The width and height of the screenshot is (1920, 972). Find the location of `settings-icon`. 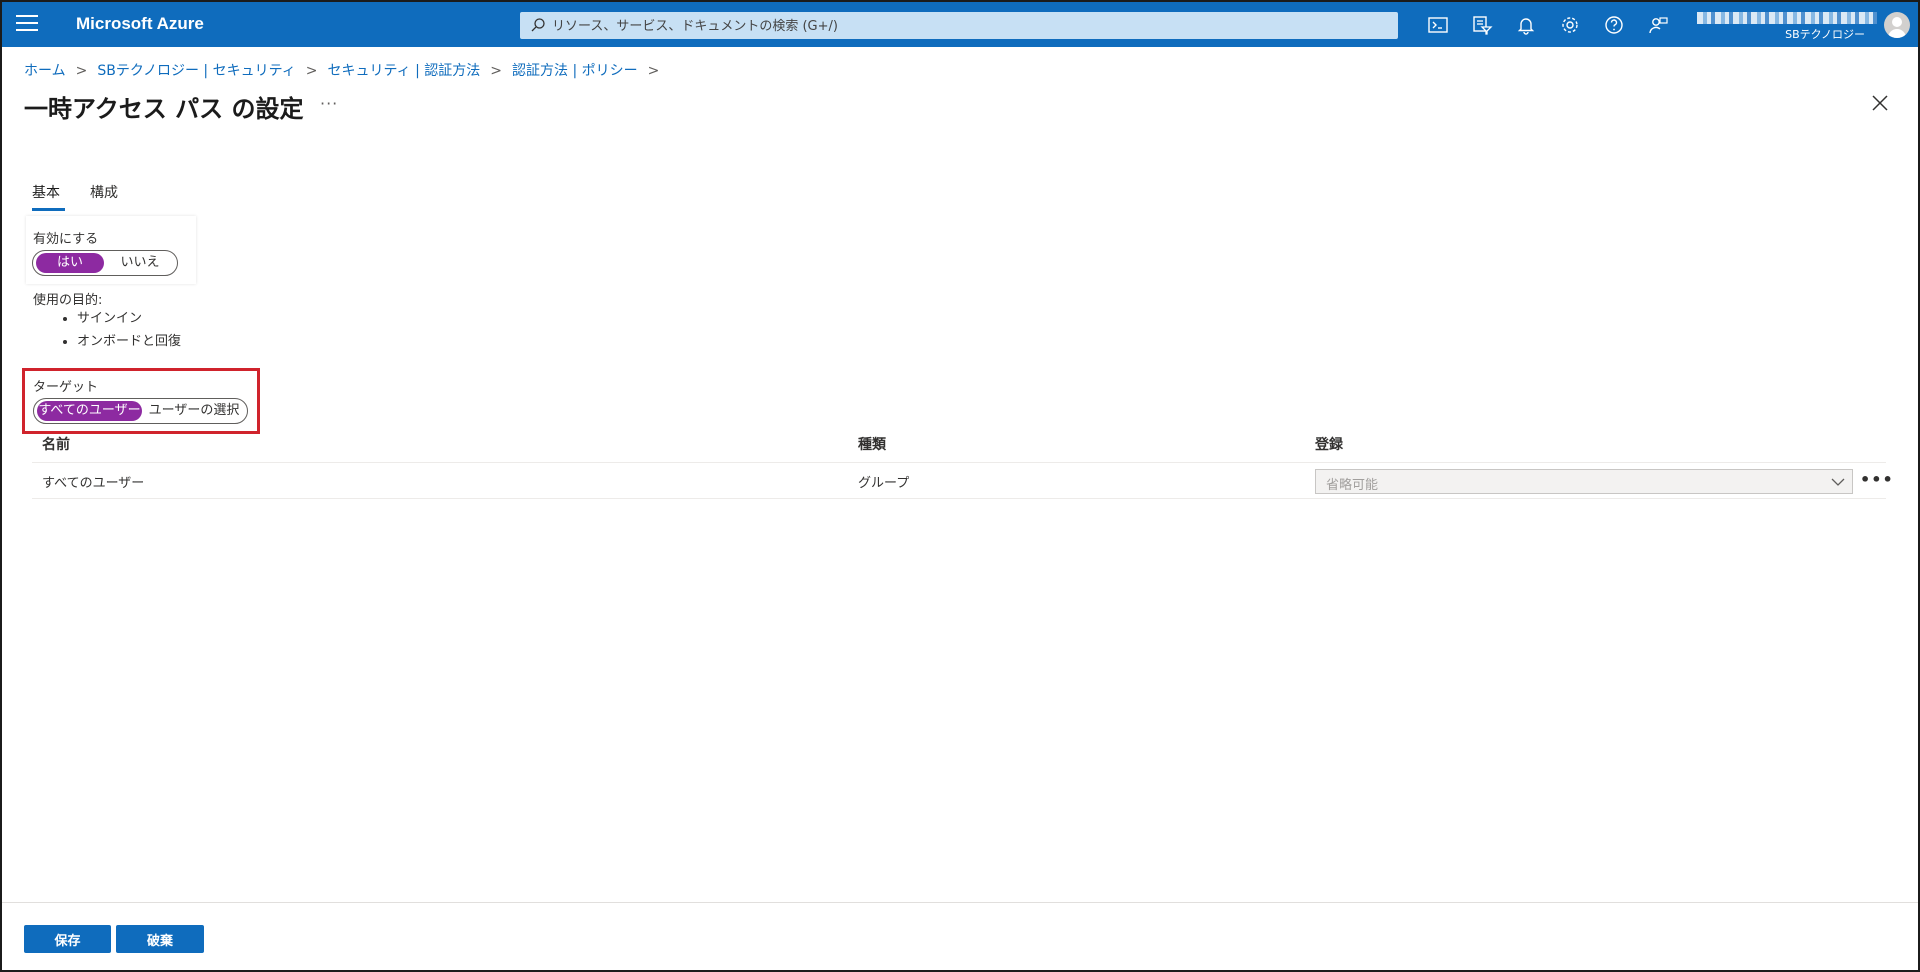

settings-icon is located at coordinates (1570, 25).